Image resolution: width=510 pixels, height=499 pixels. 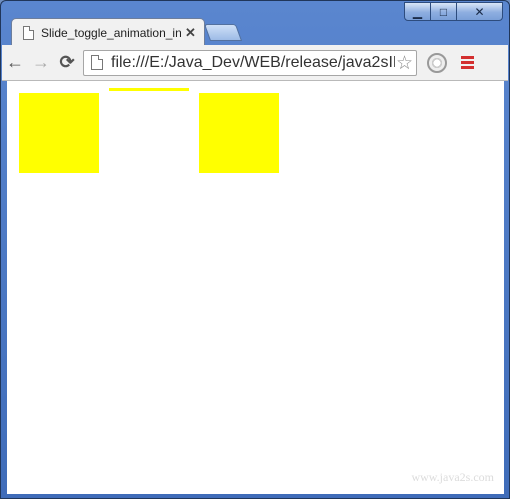 What do you see at coordinates (452, 477) in the screenshot?
I see `watermark: www.java2s.com` at bounding box center [452, 477].